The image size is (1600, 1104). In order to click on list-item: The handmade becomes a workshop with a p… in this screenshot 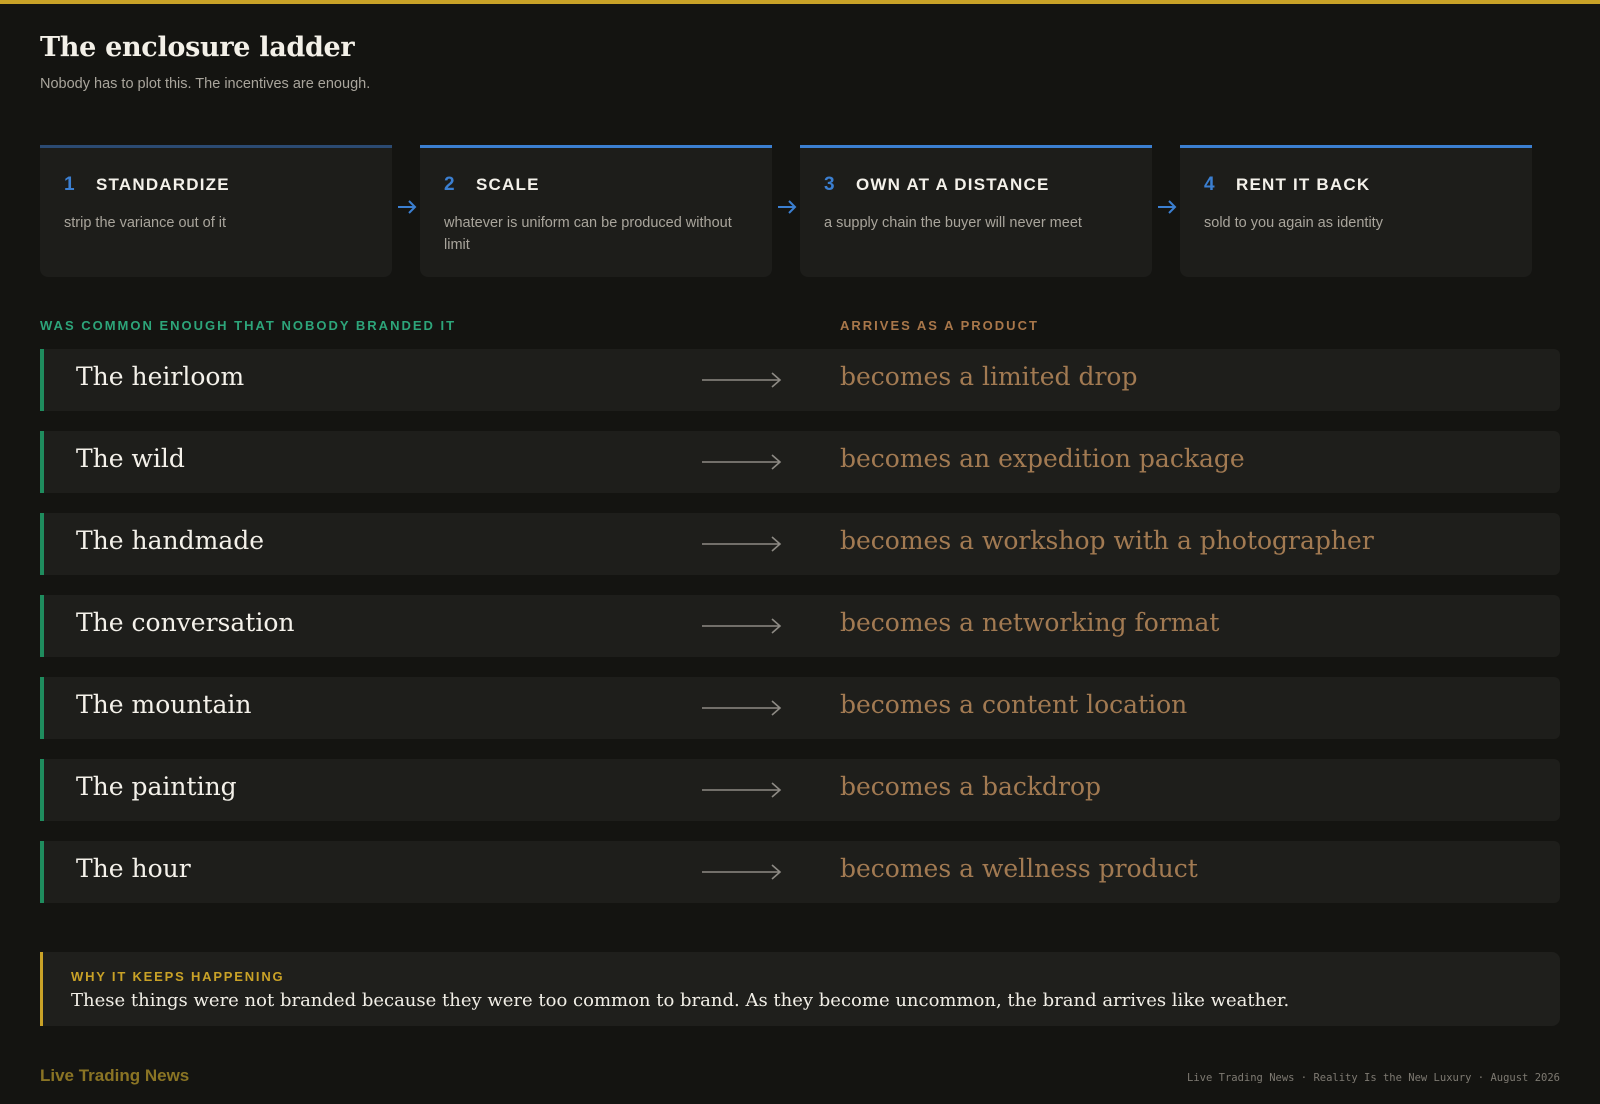, I will do `click(800, 544)`.